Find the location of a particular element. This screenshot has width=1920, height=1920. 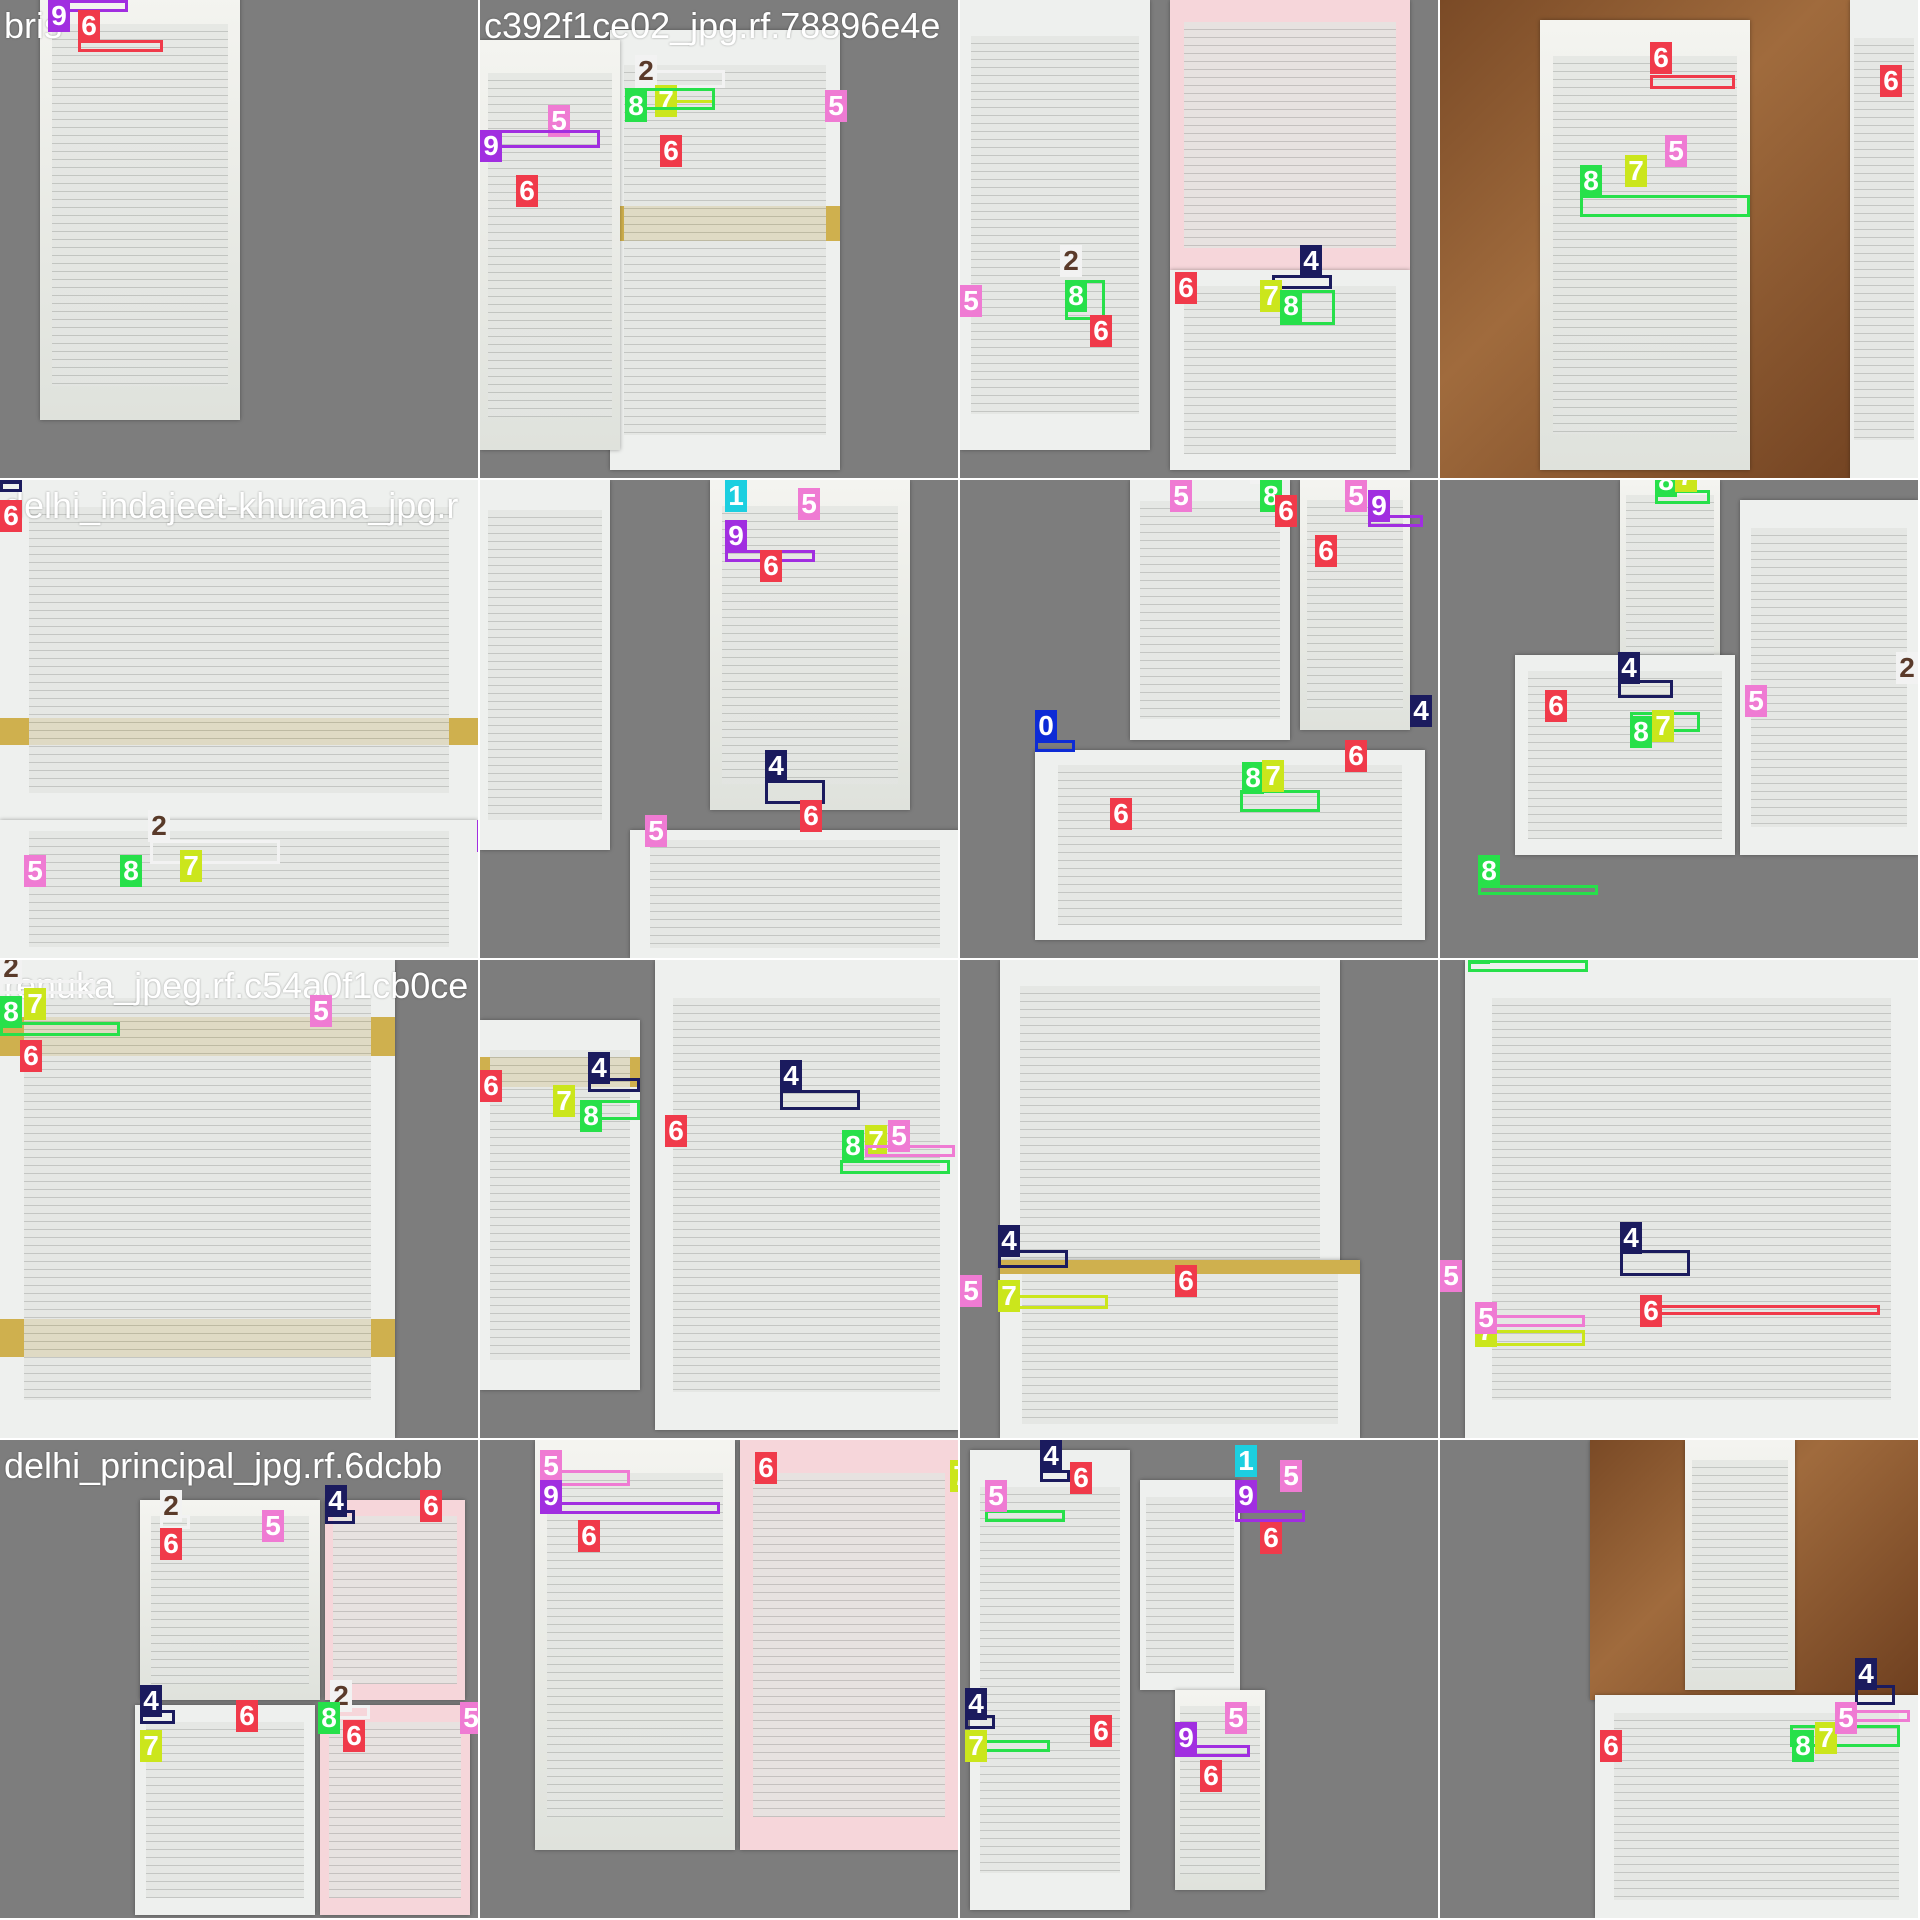

tile-8: renuka_jpeg.rf.c54a0f1cb0ce 2 8 7 5 6 is located at coordinates (239, 1199).